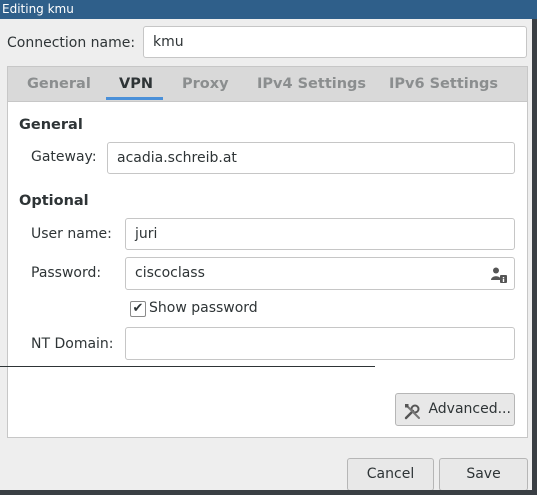 The image size is (537, 495). What do you see at coordinates (205, 84) in the screenshot?
I see `tab-proxy: Proxy` at bounding box center [205, 84].